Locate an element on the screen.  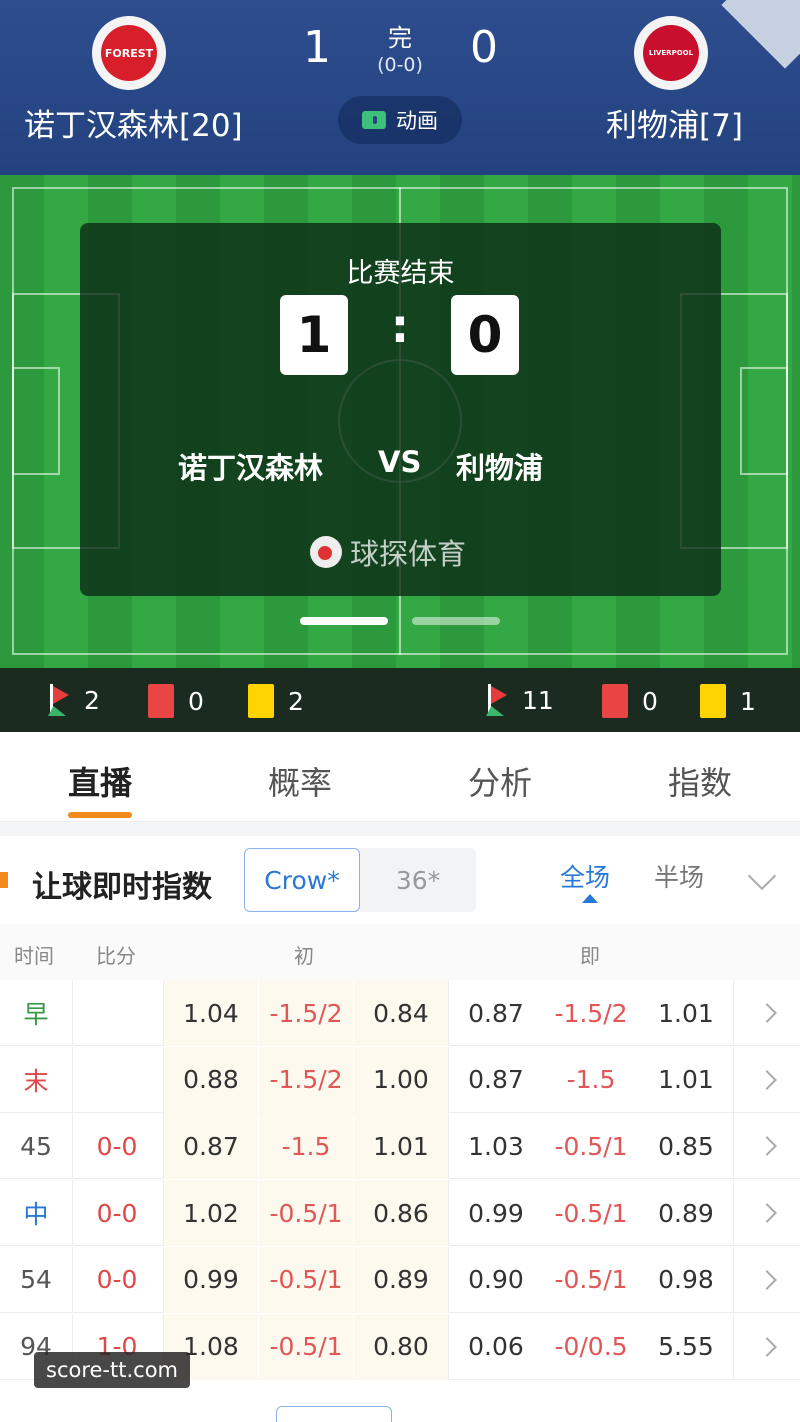
odds-cell-h1: 1.04 is located at coordinates (211, 1013).